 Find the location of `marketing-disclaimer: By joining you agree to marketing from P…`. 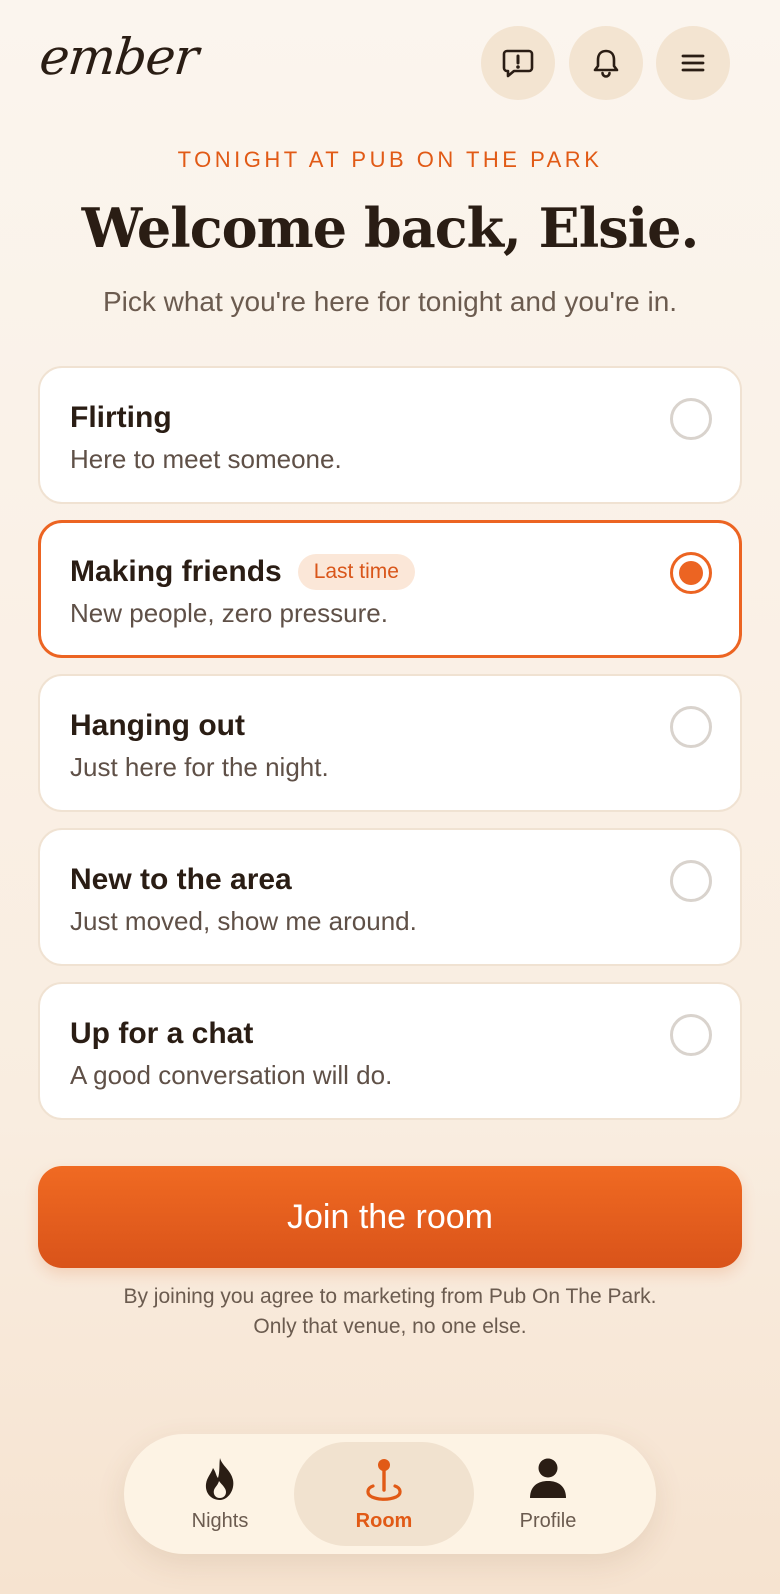

marketing-disclaimer: By joining you agree to marketing from P… is located at coordinates (390, 1312).